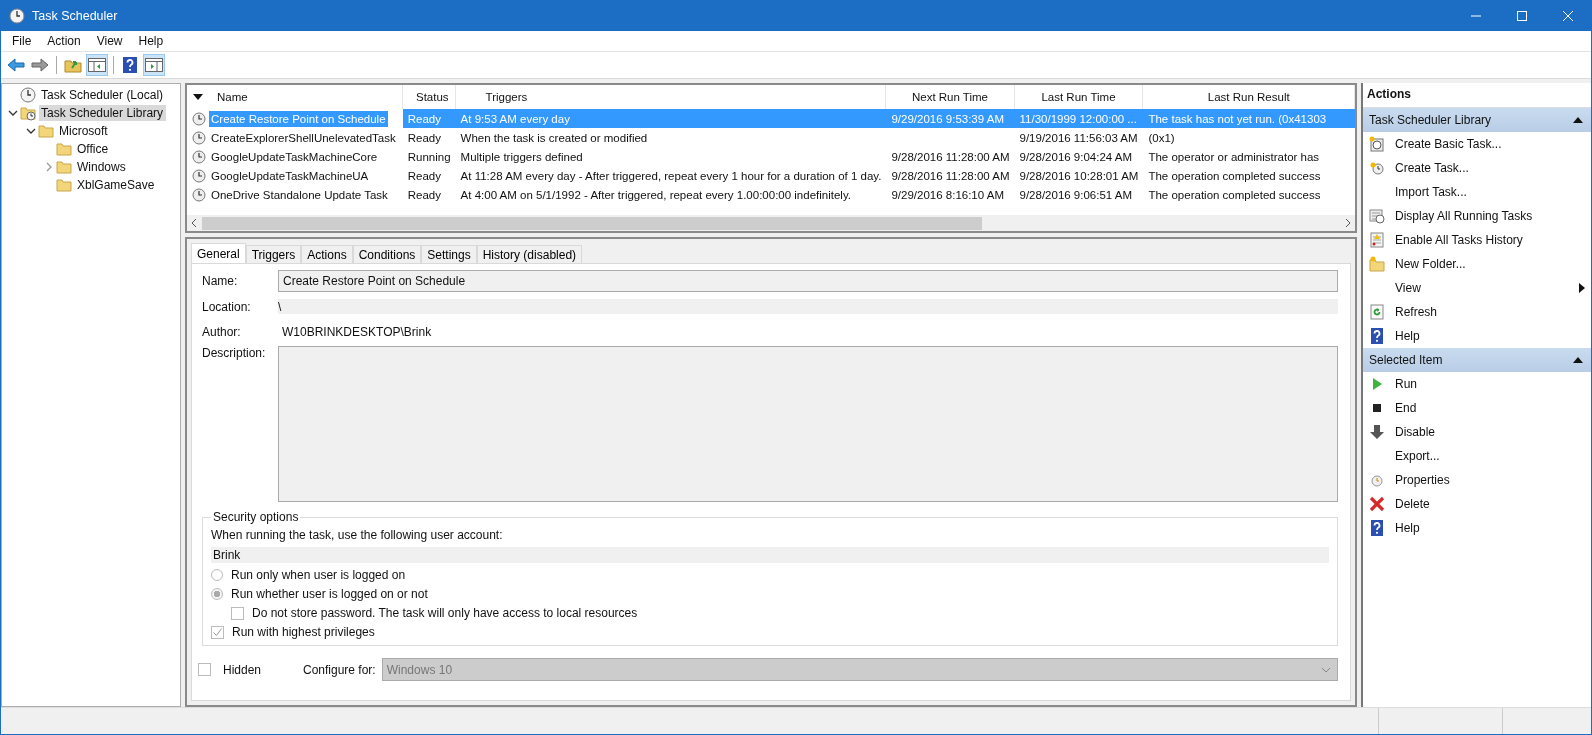  Describe the element at coordinates (303, 632) in the screenshot. I see `checkbox-label: Run with highest privileges` at that location.